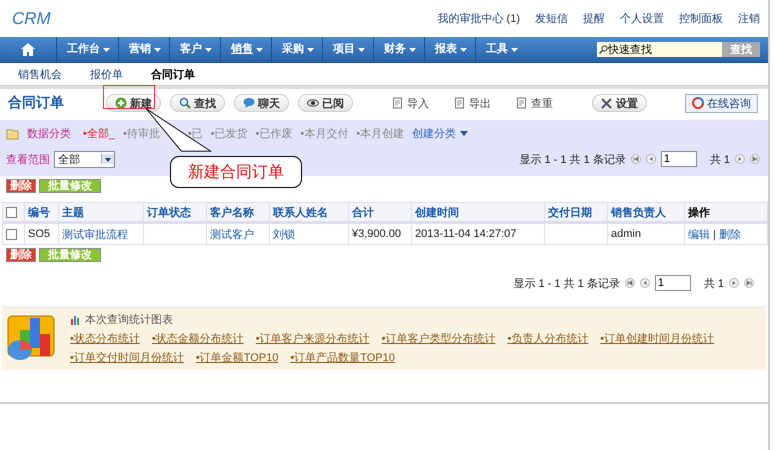  Describe the element at coordinates (133, 103) in the screenshot. I see `toolbar-button: 新建` at that location.